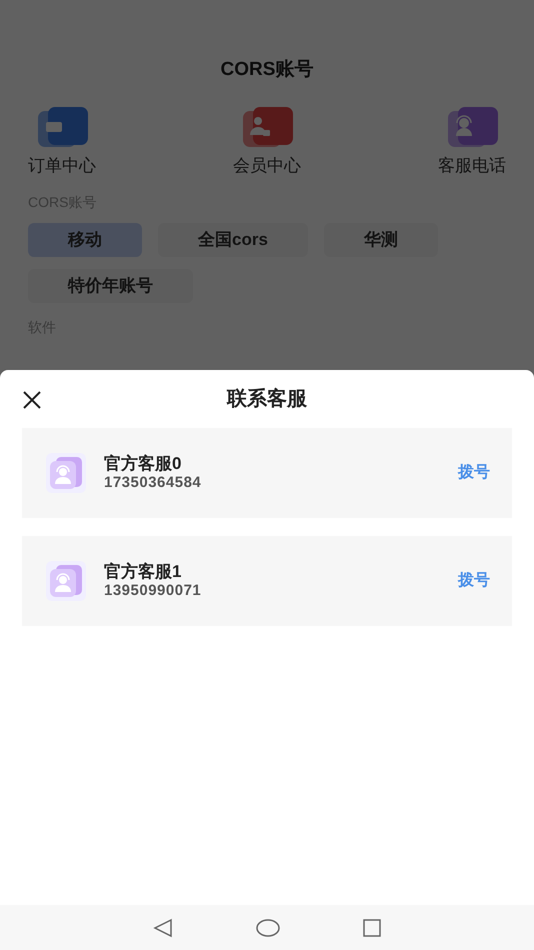  What do you see at coordinates (372, 928) in the screenshot?
I see `recents-icon` at bounding box center [372, 928].